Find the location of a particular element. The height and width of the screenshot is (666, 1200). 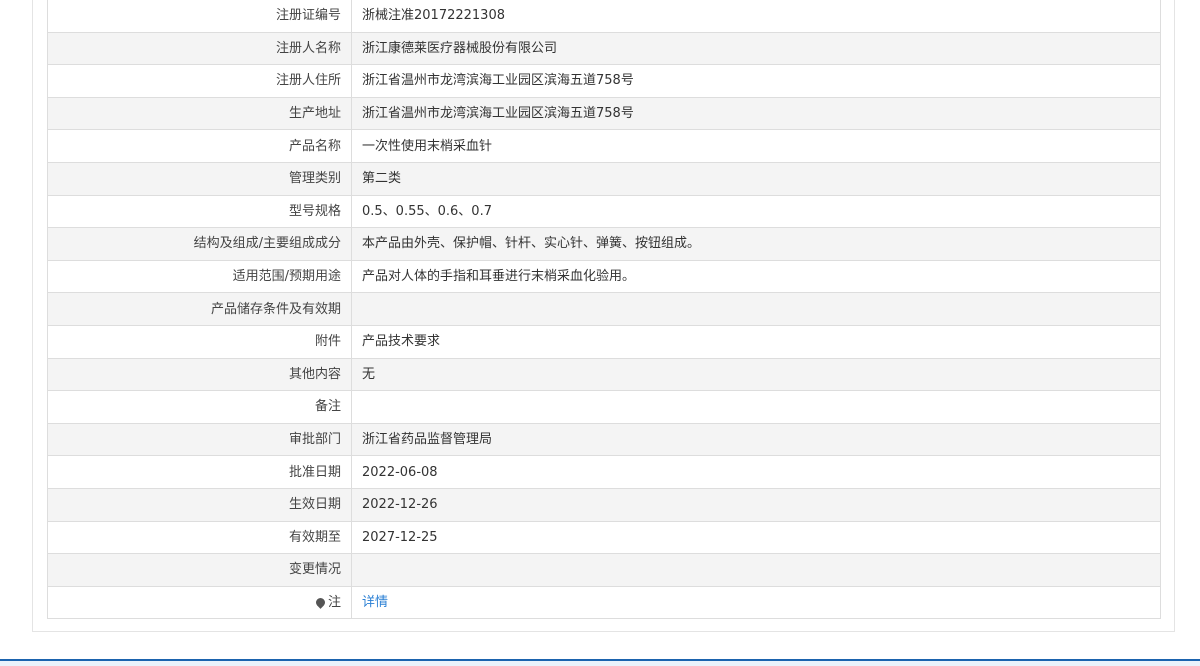

table-row: 备注 is located at coordinates (604, 407).